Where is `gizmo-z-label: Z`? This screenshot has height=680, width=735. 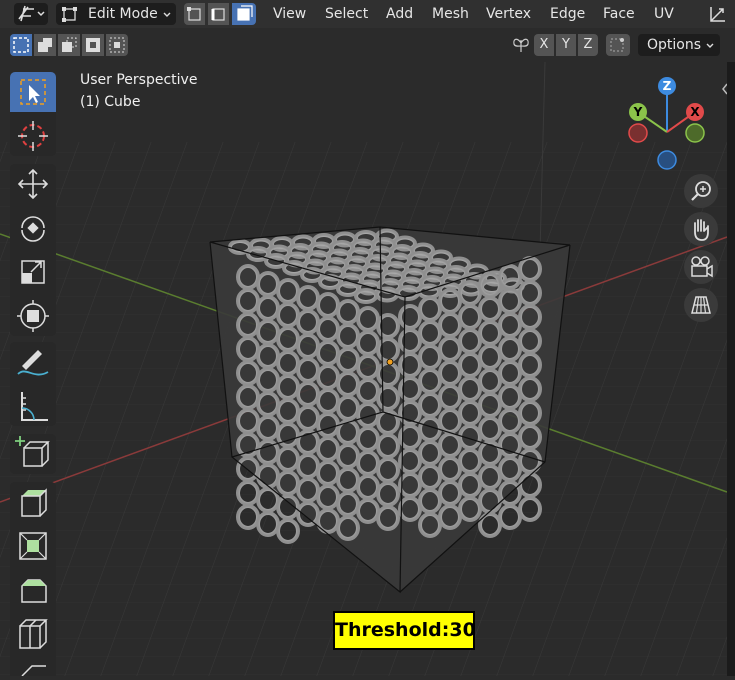
gizmo-z-label: Z is located at coordinates (667, 86).